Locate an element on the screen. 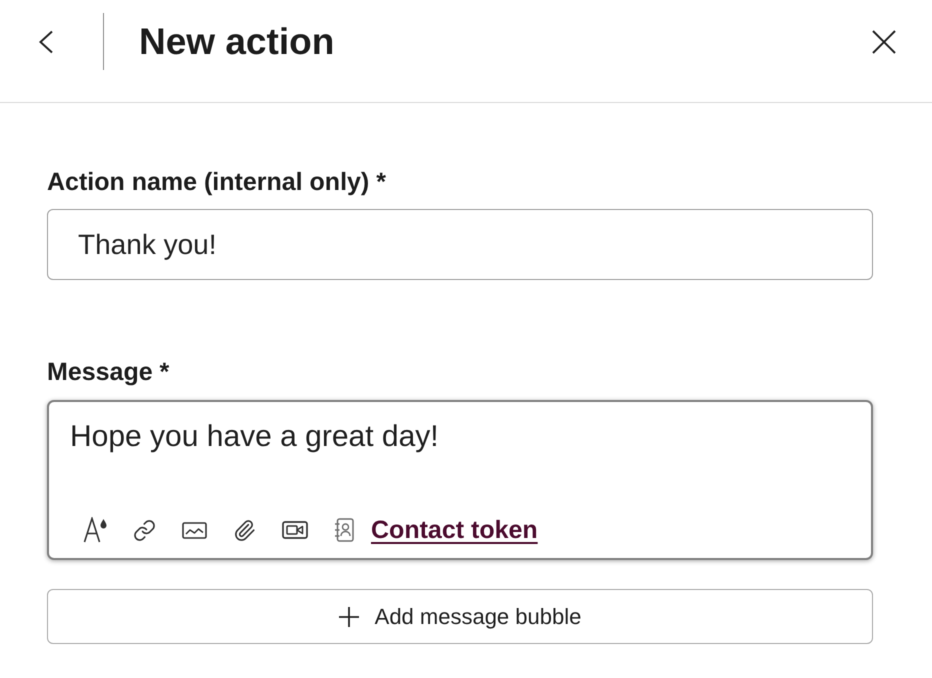 The image size is (932, 678). link-icon is located at coordinates (144, 530).